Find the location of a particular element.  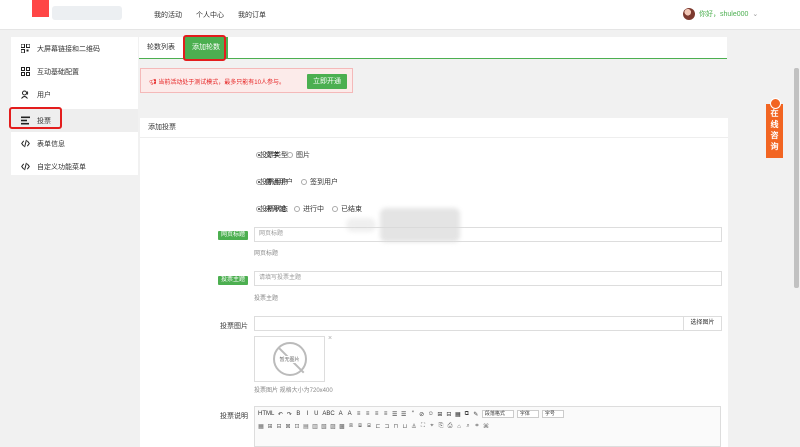

user-greeting: 你好，shule000 is located at coordinates (723, 14).